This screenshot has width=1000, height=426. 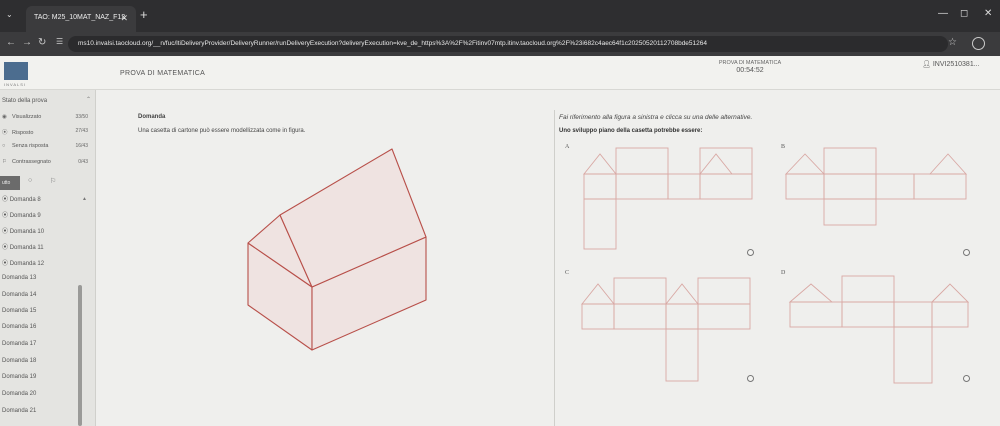 I want to click on option-a: A, so click(x=660, y=201).